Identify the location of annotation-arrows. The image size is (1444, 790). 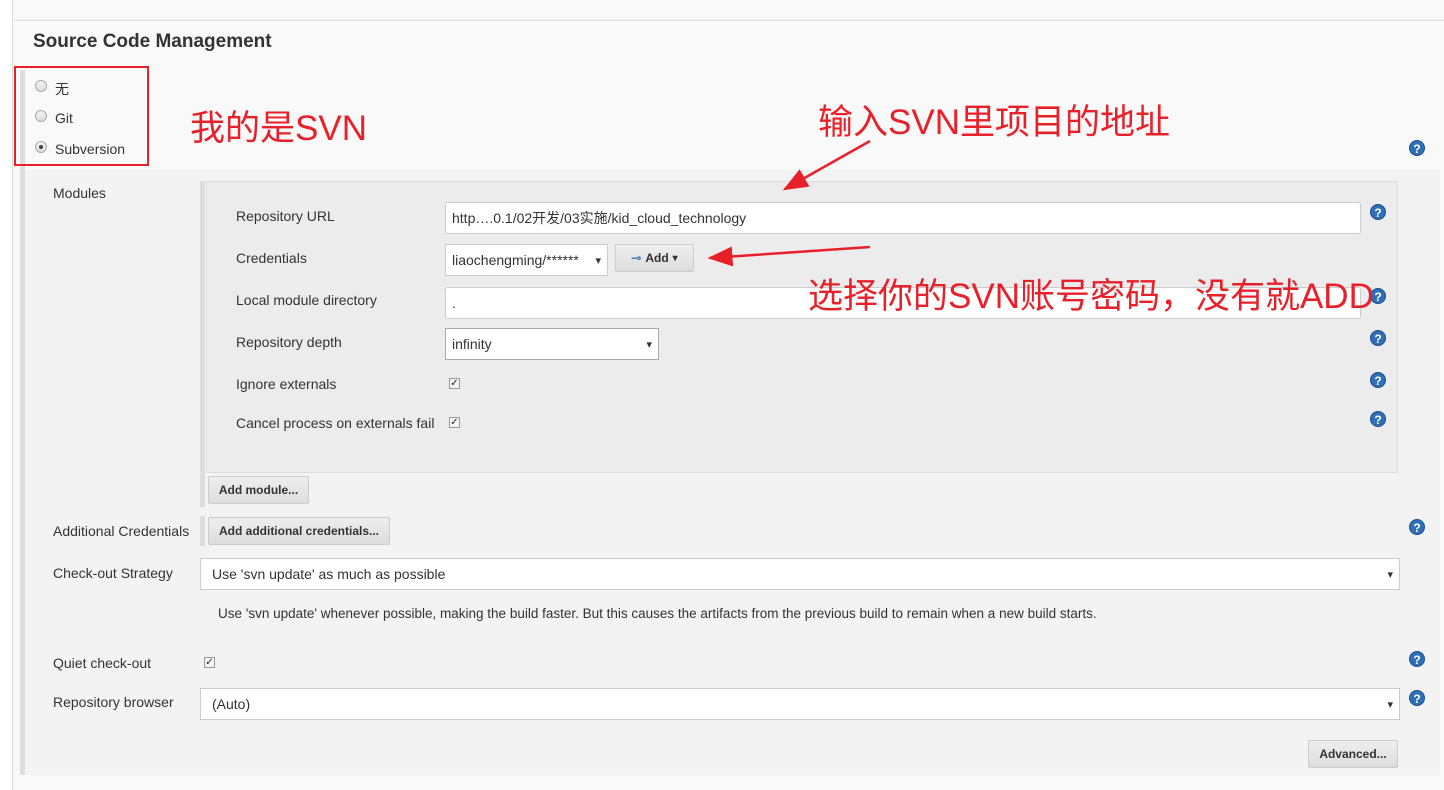
(789, 203).